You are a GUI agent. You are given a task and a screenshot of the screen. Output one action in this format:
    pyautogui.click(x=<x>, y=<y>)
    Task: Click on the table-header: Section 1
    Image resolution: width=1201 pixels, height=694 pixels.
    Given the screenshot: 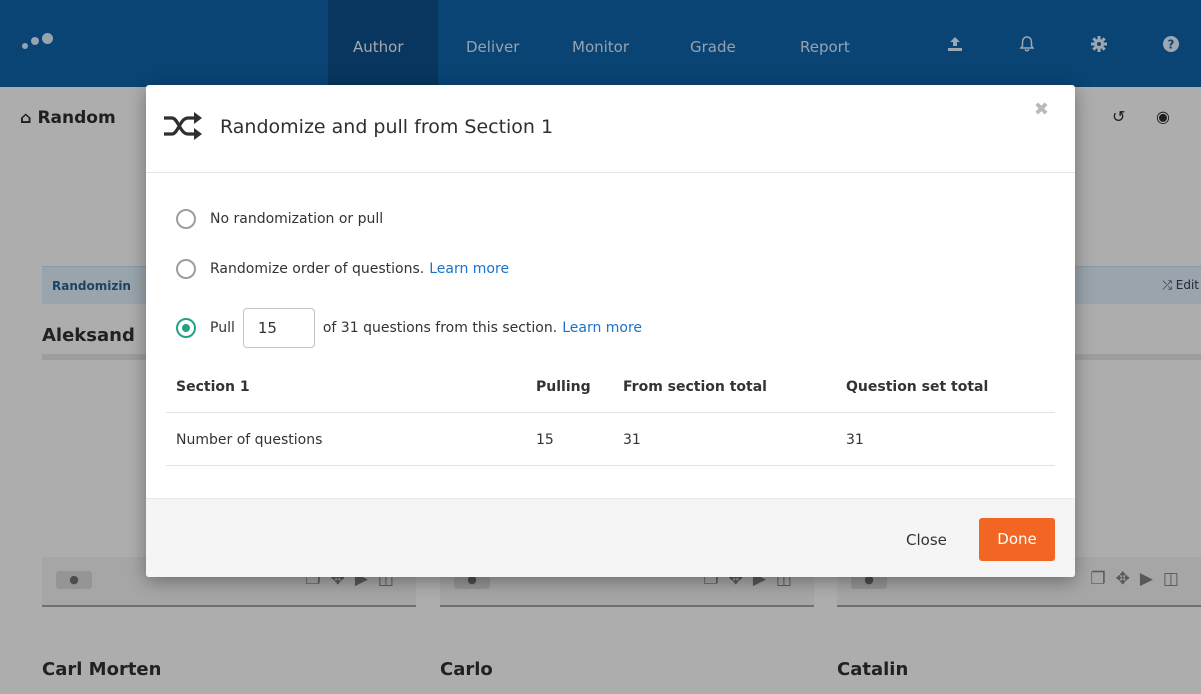 What is the action you would take?
    pyautogui.click(x=213, y=387)
    